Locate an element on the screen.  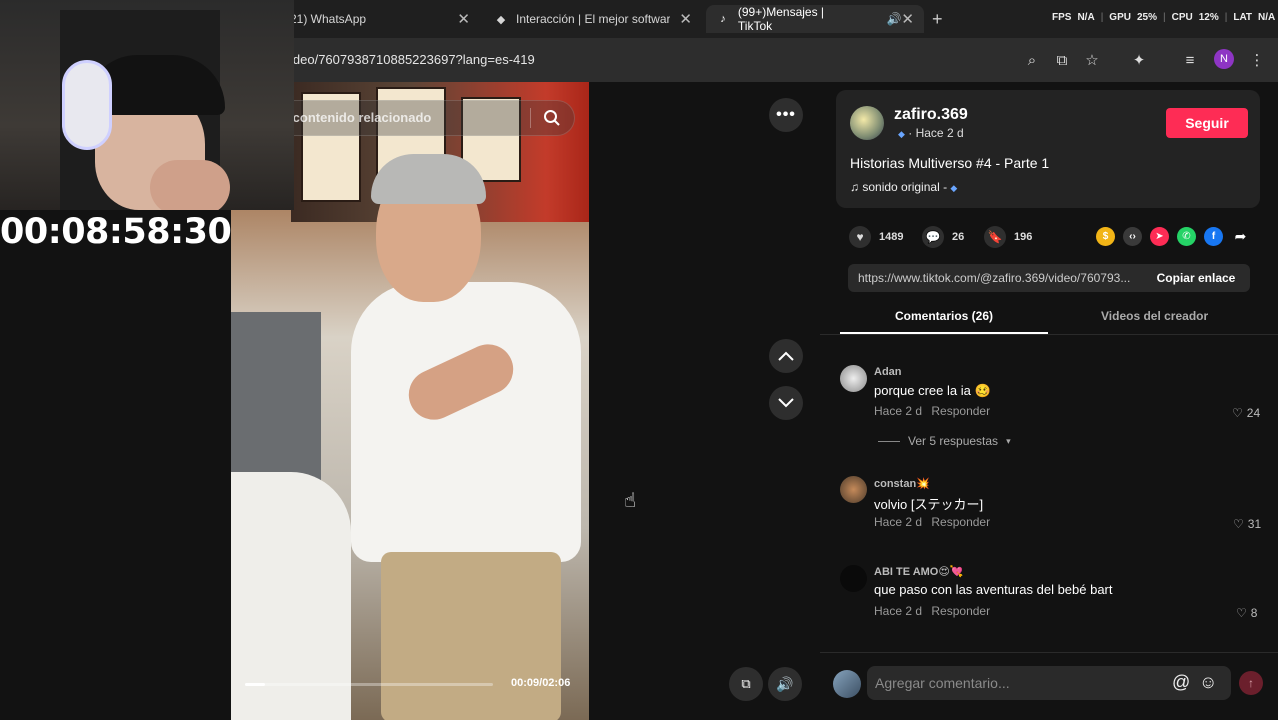
speaker-icon: 🔊 is located at coordinates (893, 19).